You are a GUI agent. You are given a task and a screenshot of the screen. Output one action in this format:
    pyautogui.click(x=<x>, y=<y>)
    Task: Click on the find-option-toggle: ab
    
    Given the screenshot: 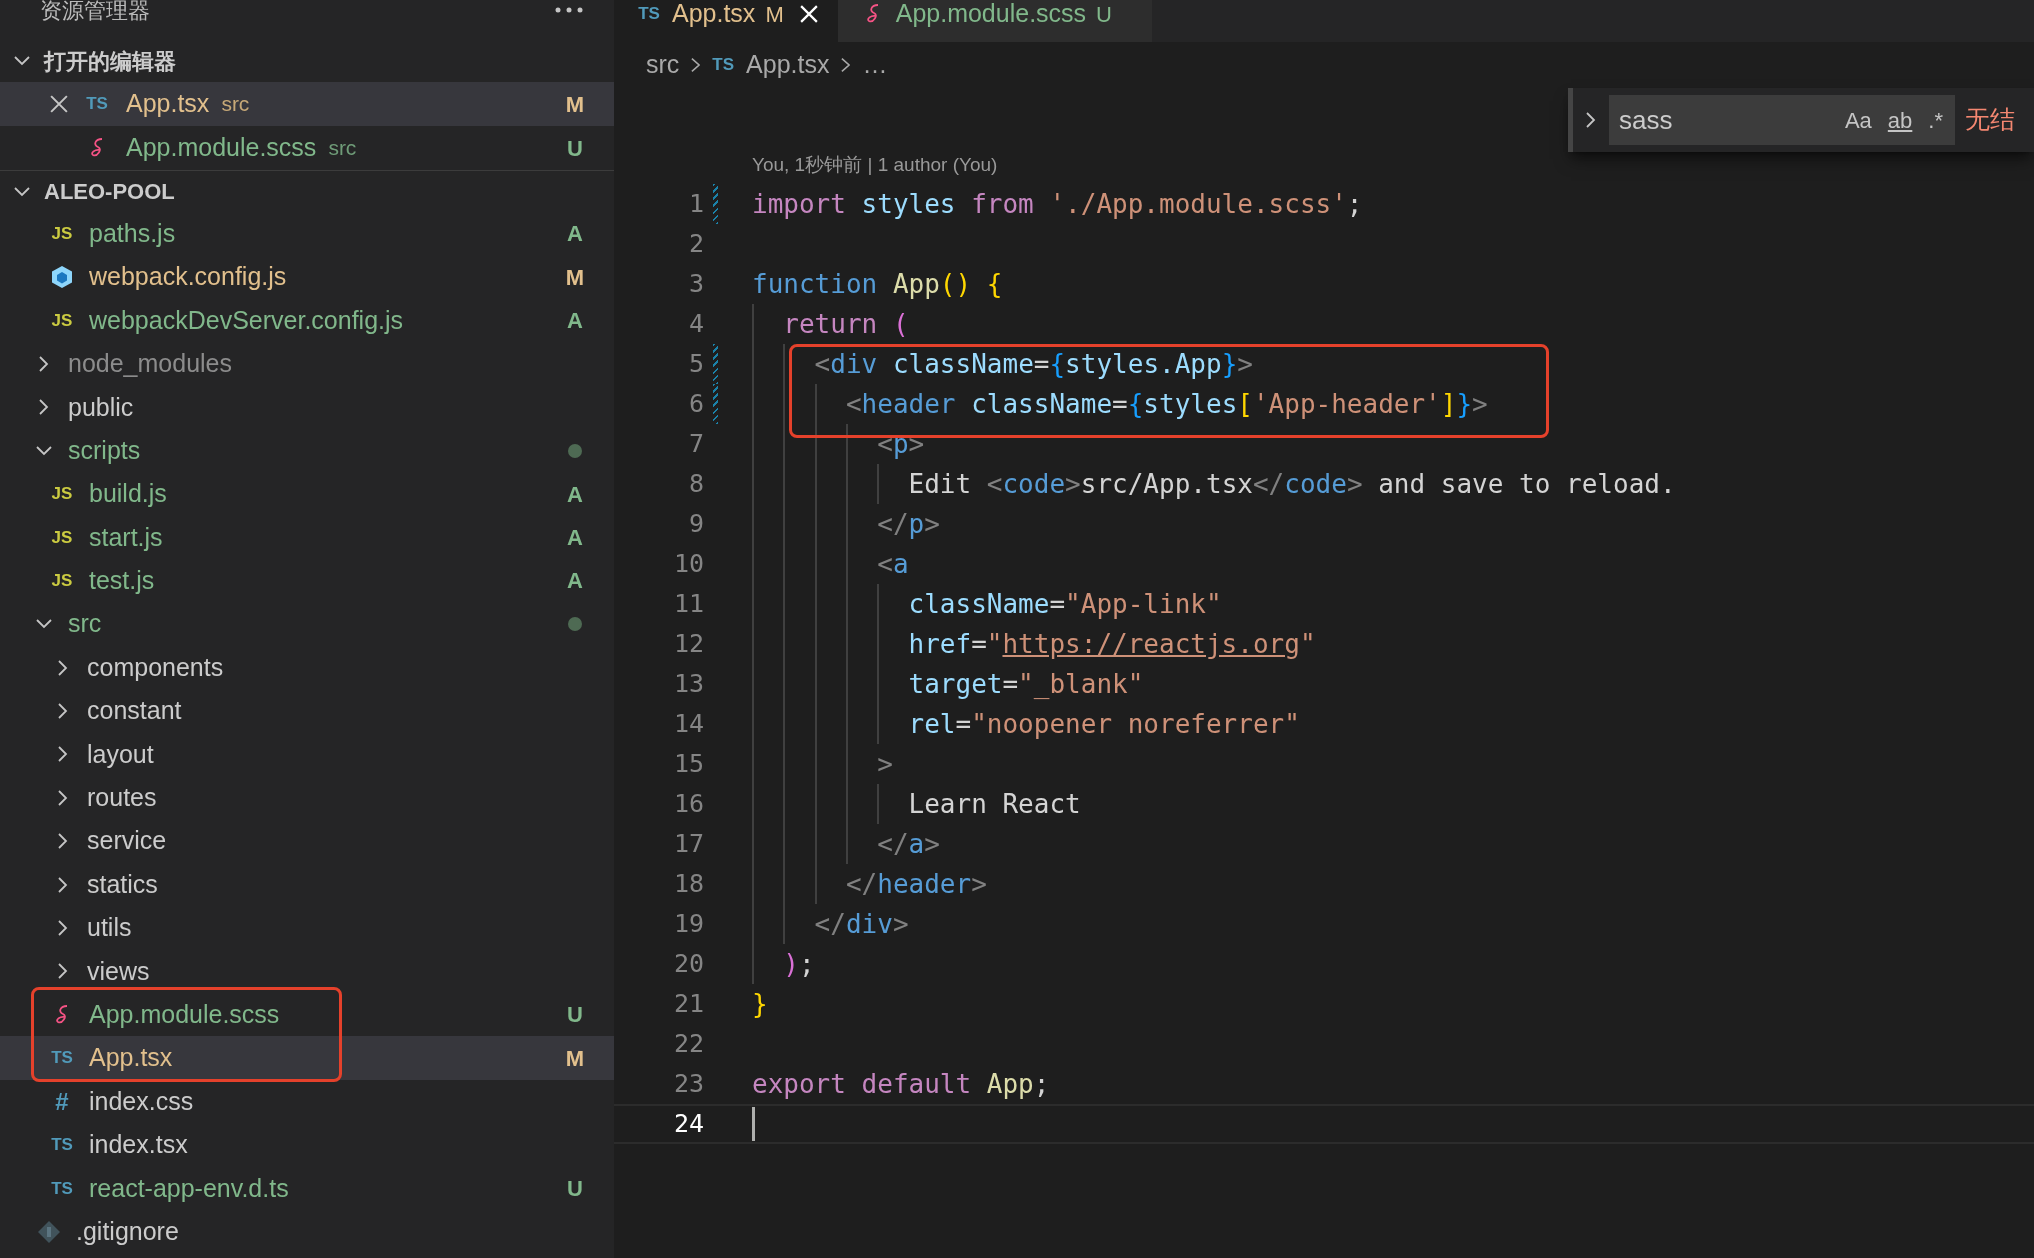 What is the action you would take?
    pyautogui.click(x=1900, y=120)
    